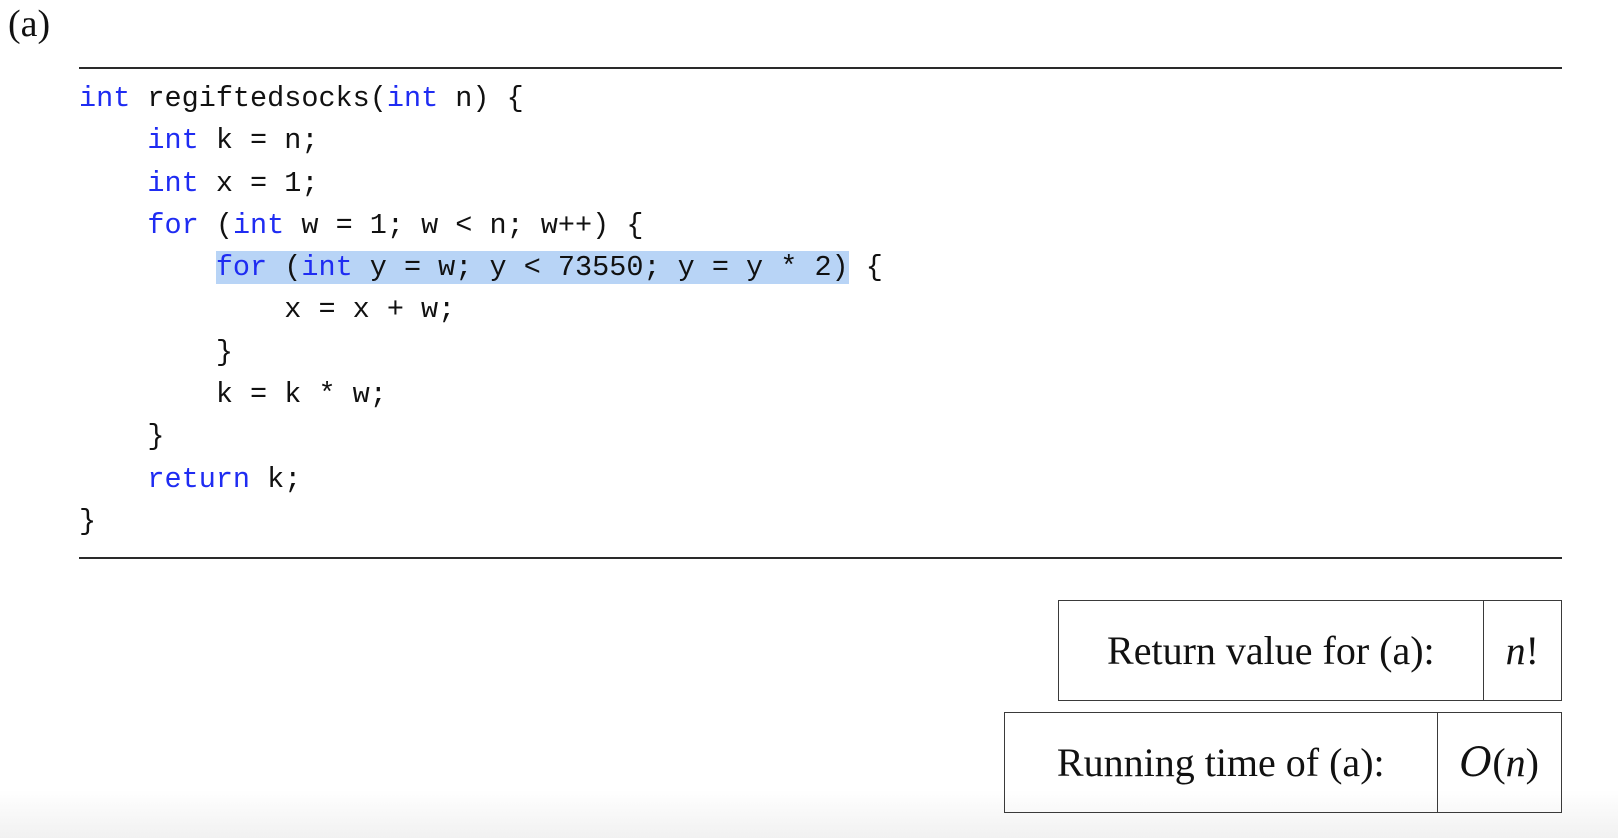  Describe the element at coordinates (600, 268) in the screenshot. I see `highlighted-code: y = w; y < 73550; y = y * 2)` at that location.